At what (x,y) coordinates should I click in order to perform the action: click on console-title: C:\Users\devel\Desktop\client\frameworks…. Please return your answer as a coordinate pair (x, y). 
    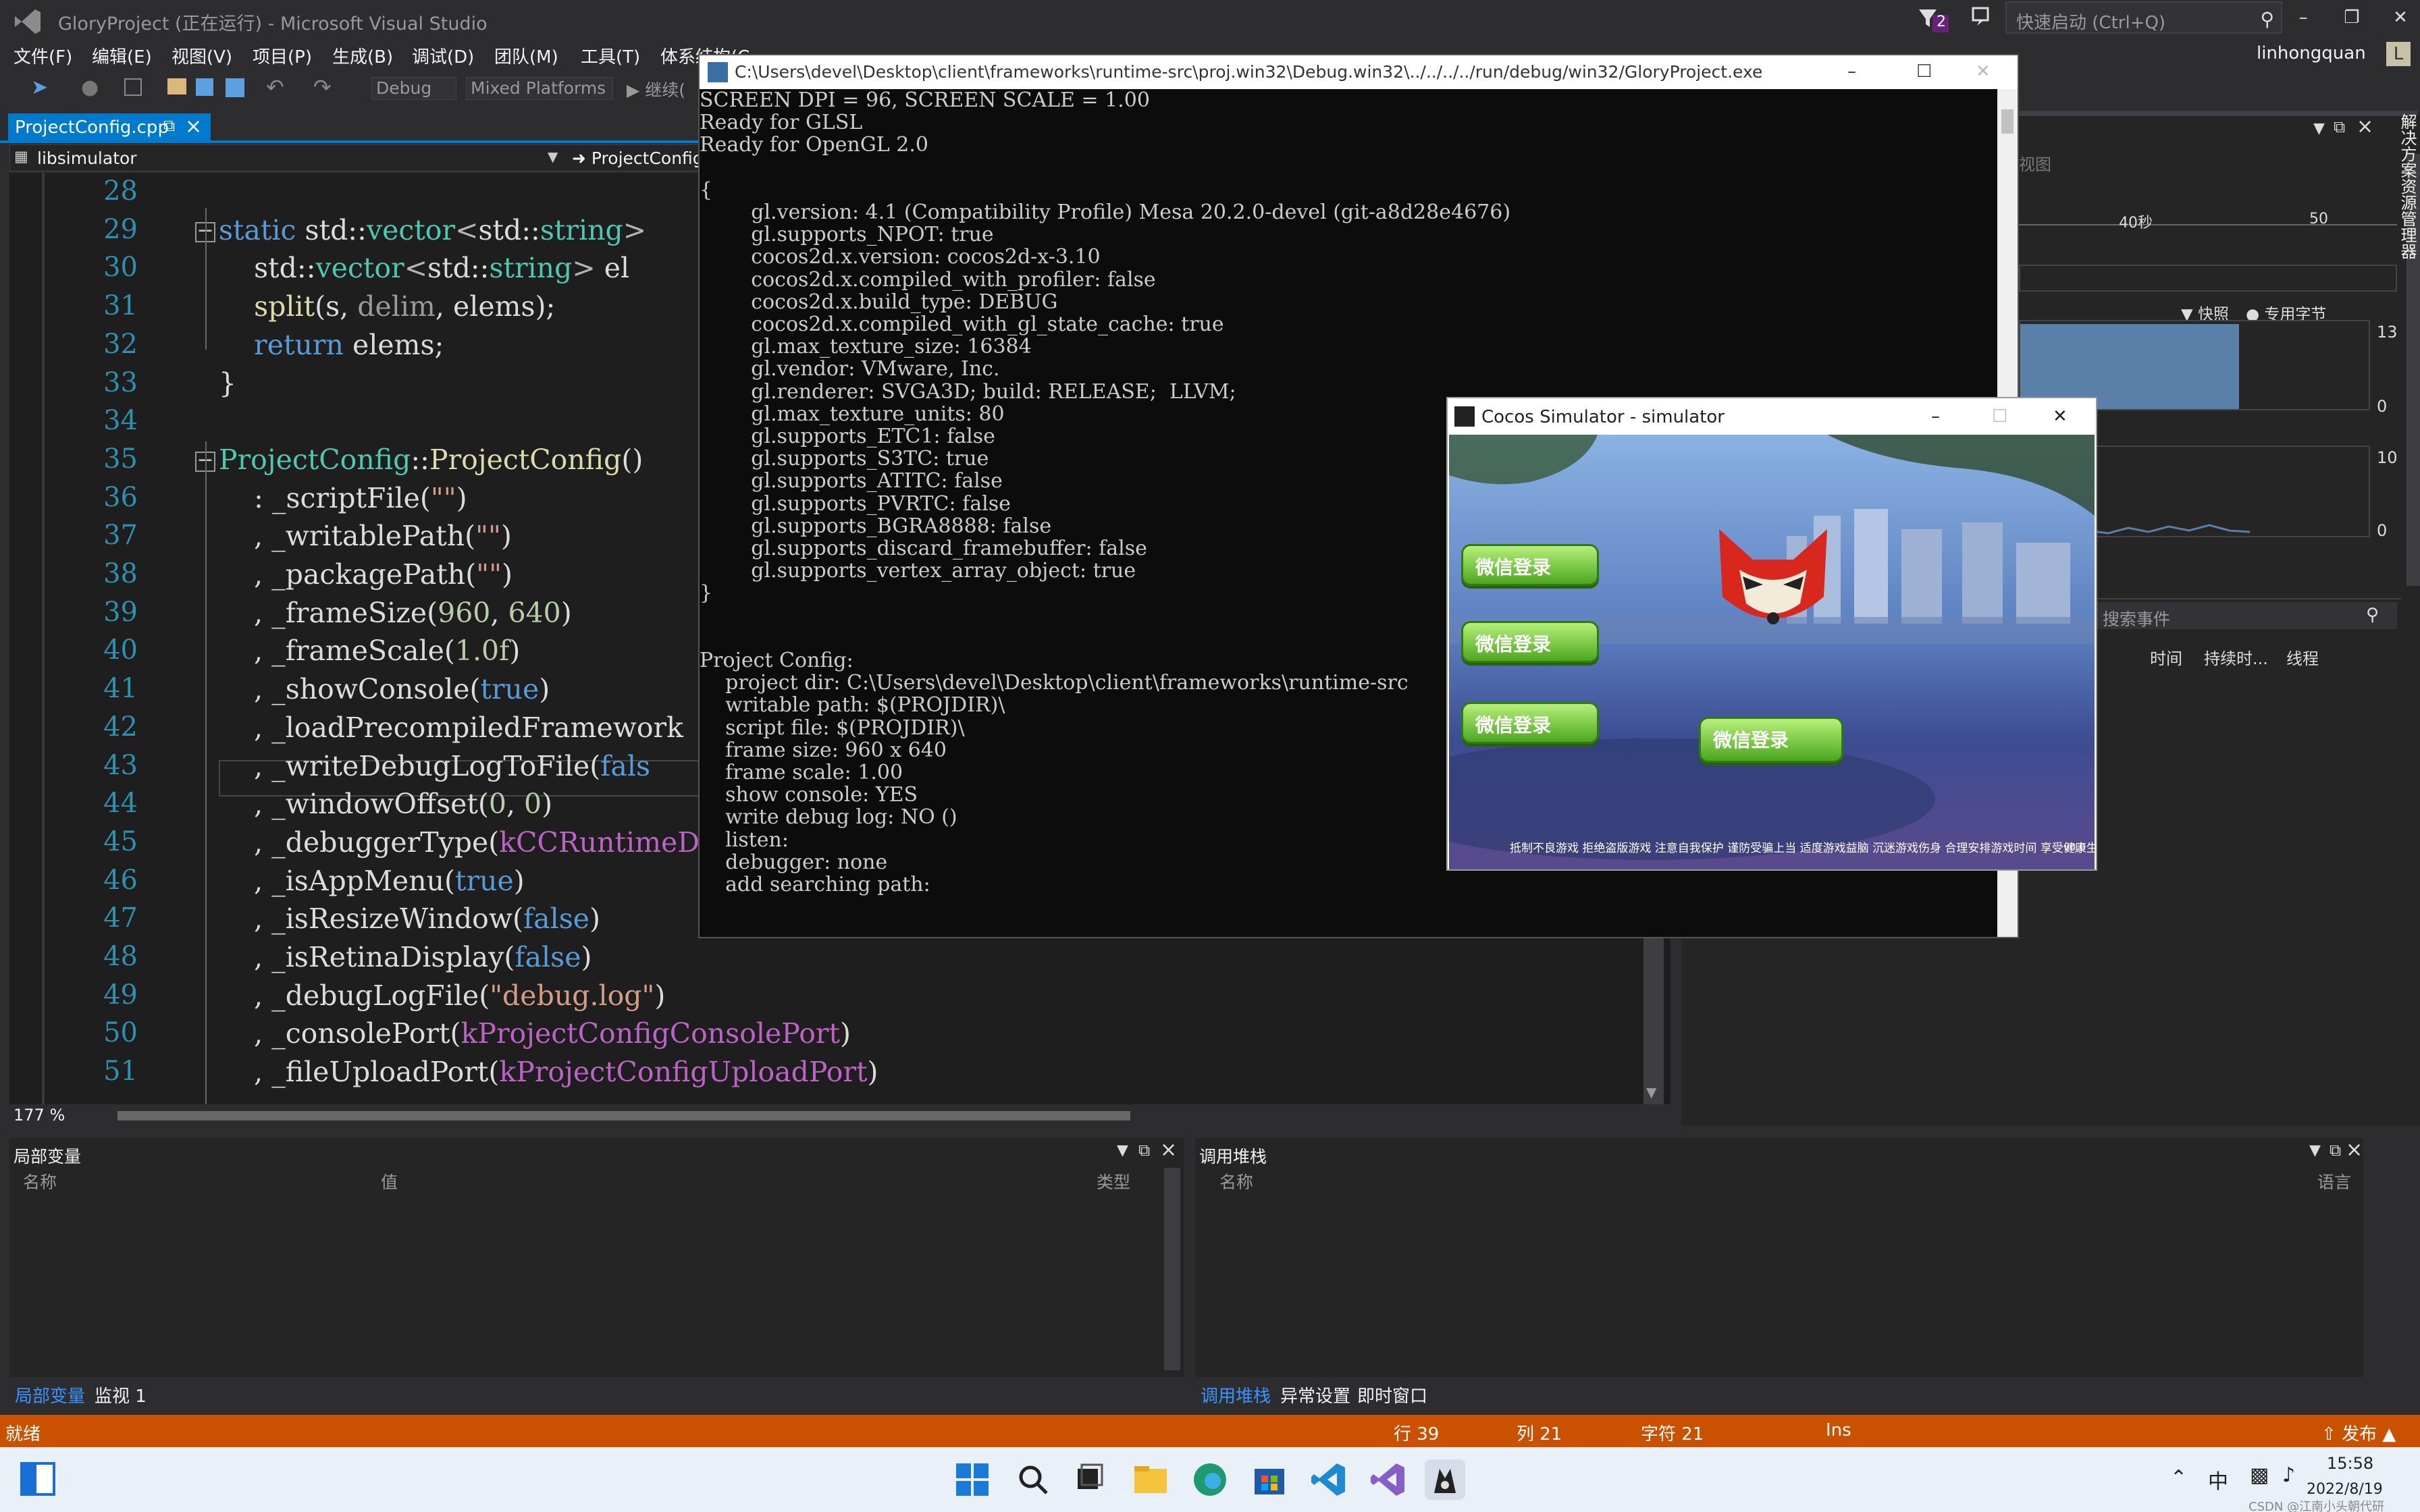
    Looking at the image, I should click on (1249, 72).